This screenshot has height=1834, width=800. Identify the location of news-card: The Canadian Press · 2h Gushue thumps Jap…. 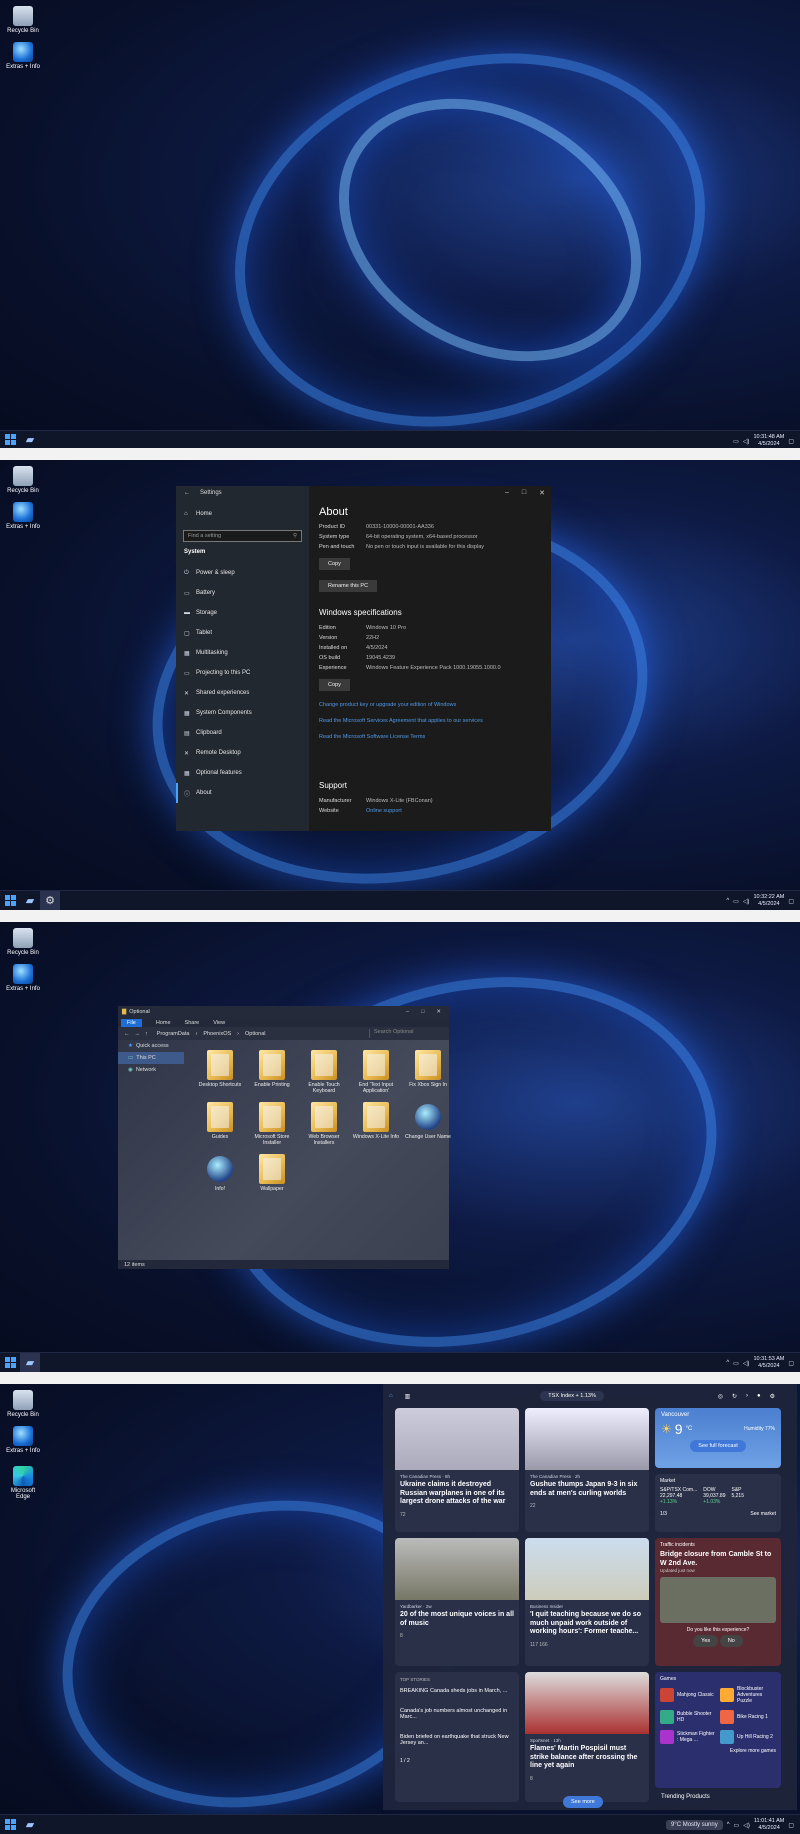
(587, 1470).